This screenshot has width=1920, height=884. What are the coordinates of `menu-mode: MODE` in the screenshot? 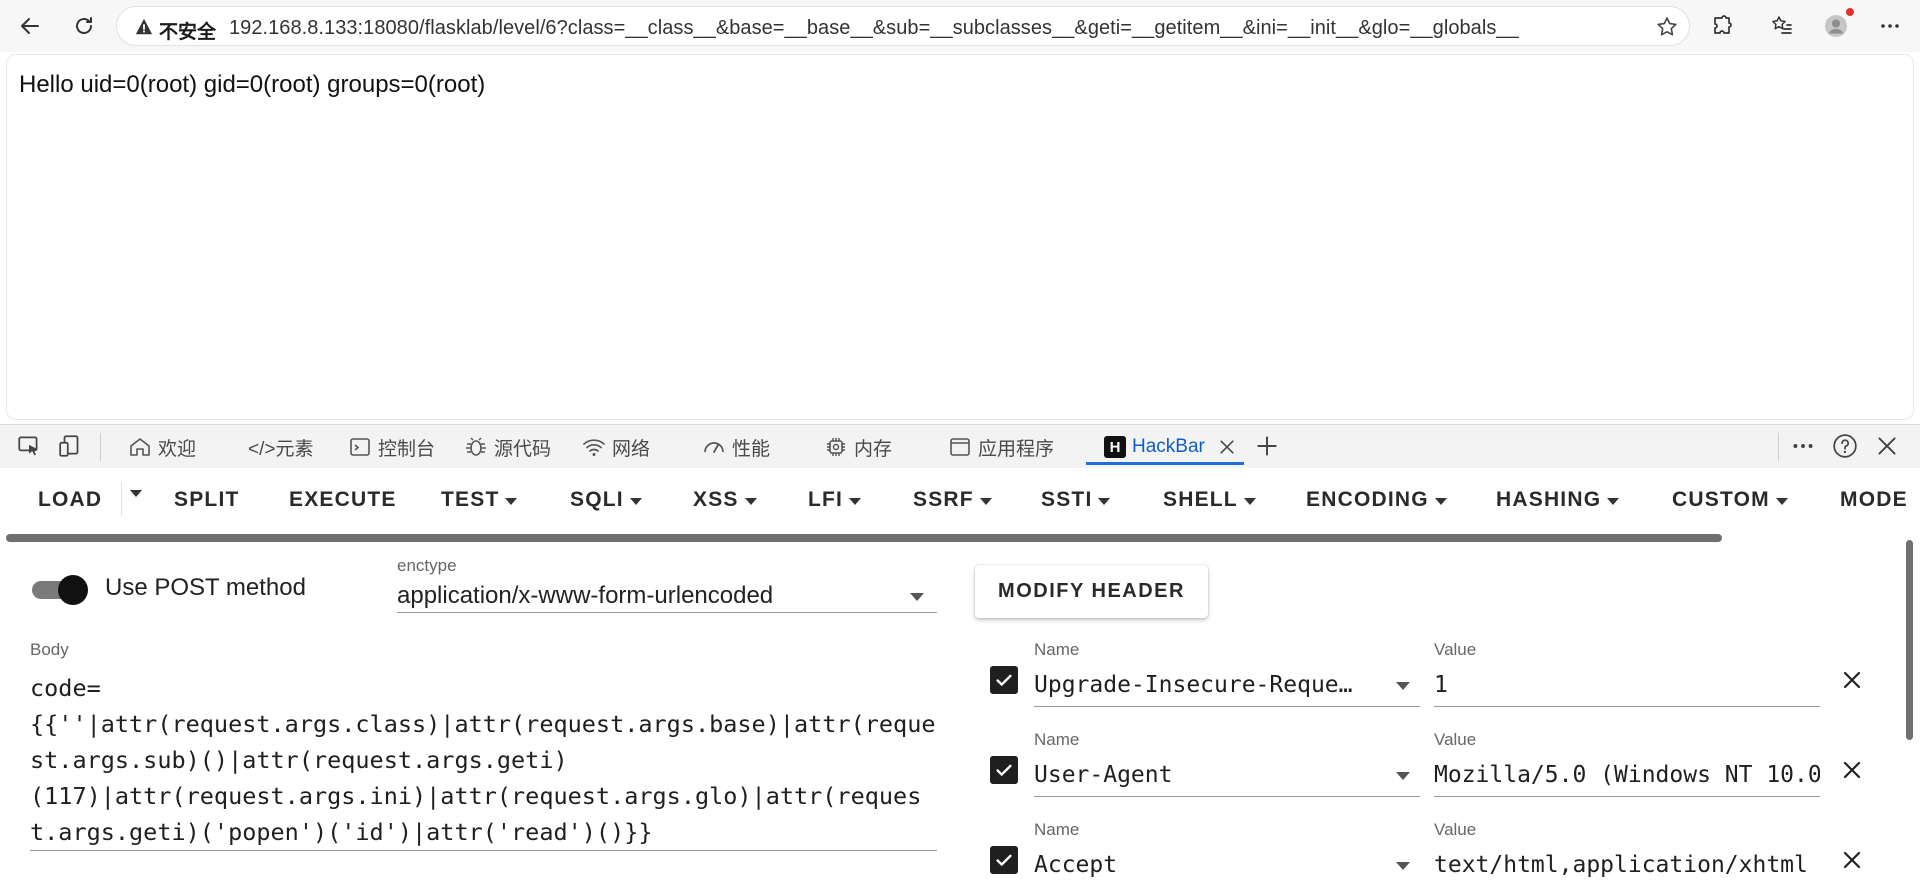 It's located at (1874, 500).